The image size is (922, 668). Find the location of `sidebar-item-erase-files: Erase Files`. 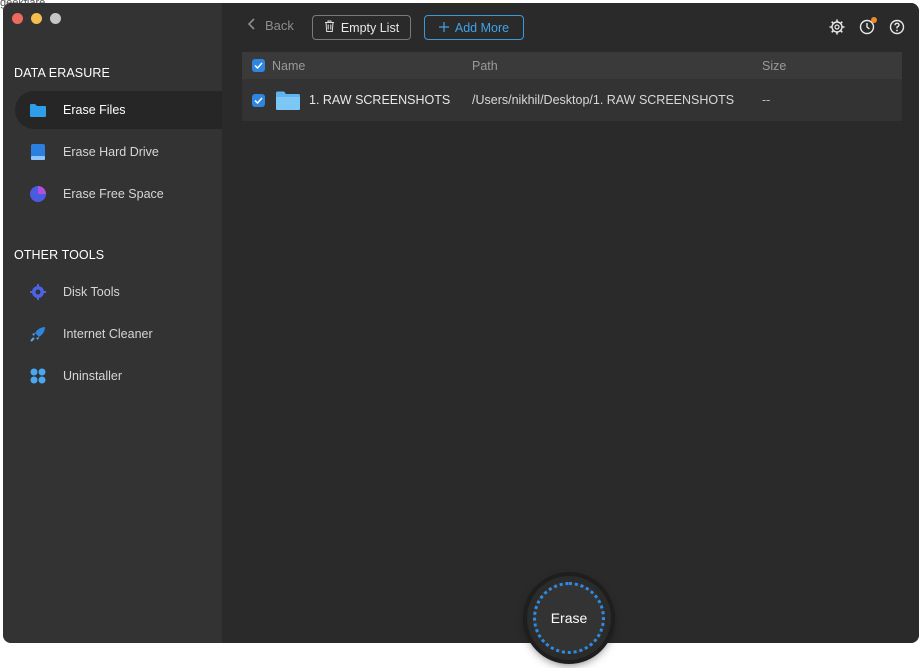

sidebar-item-erase-files: Erase Files is located at coordinates (118, 110).